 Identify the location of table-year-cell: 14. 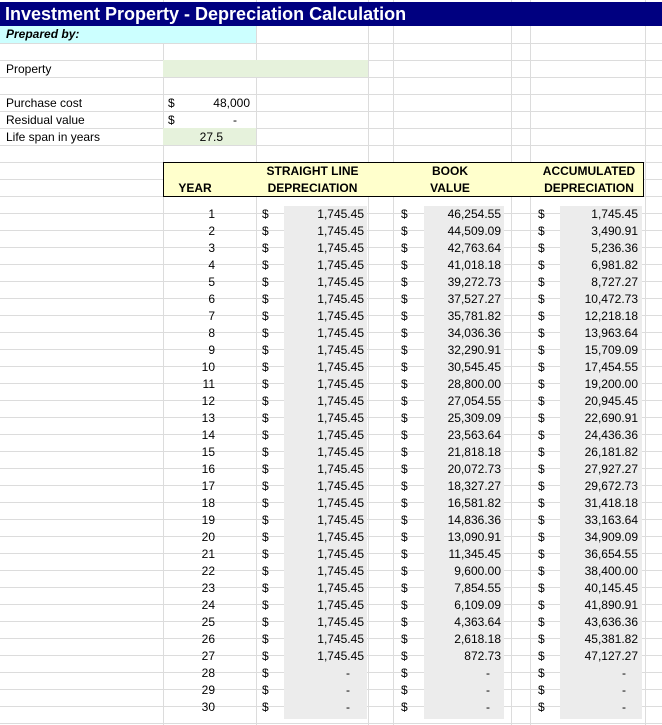
(208, 435).